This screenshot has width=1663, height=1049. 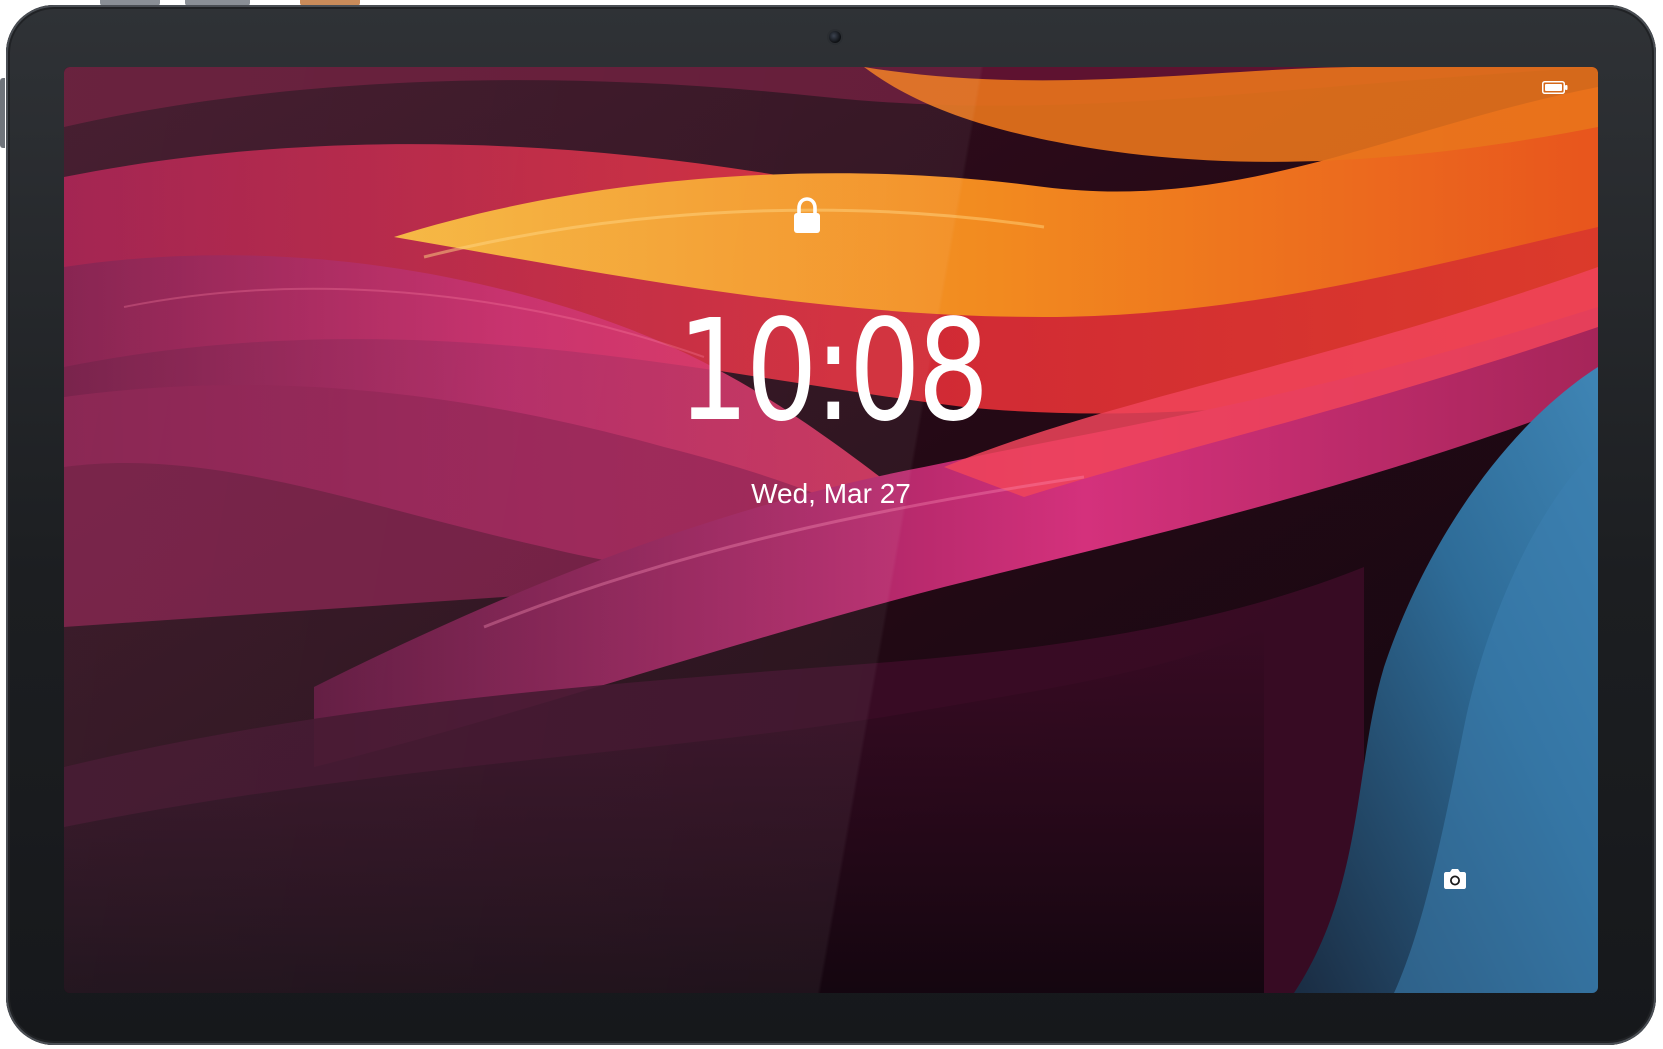 What do you see at coordinates (1555, 87) in the screenshot?
I see `battery-icon` at bounding box center [1555, 87].